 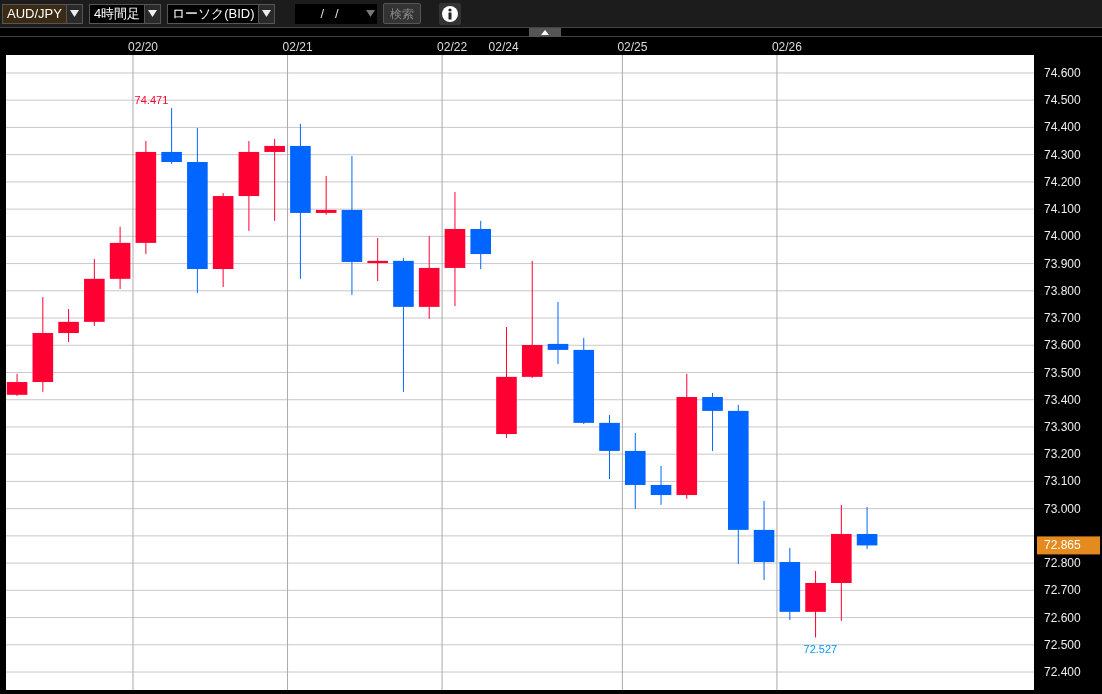 I want to click on date-label: 02/26, so click(x=786, y=47).